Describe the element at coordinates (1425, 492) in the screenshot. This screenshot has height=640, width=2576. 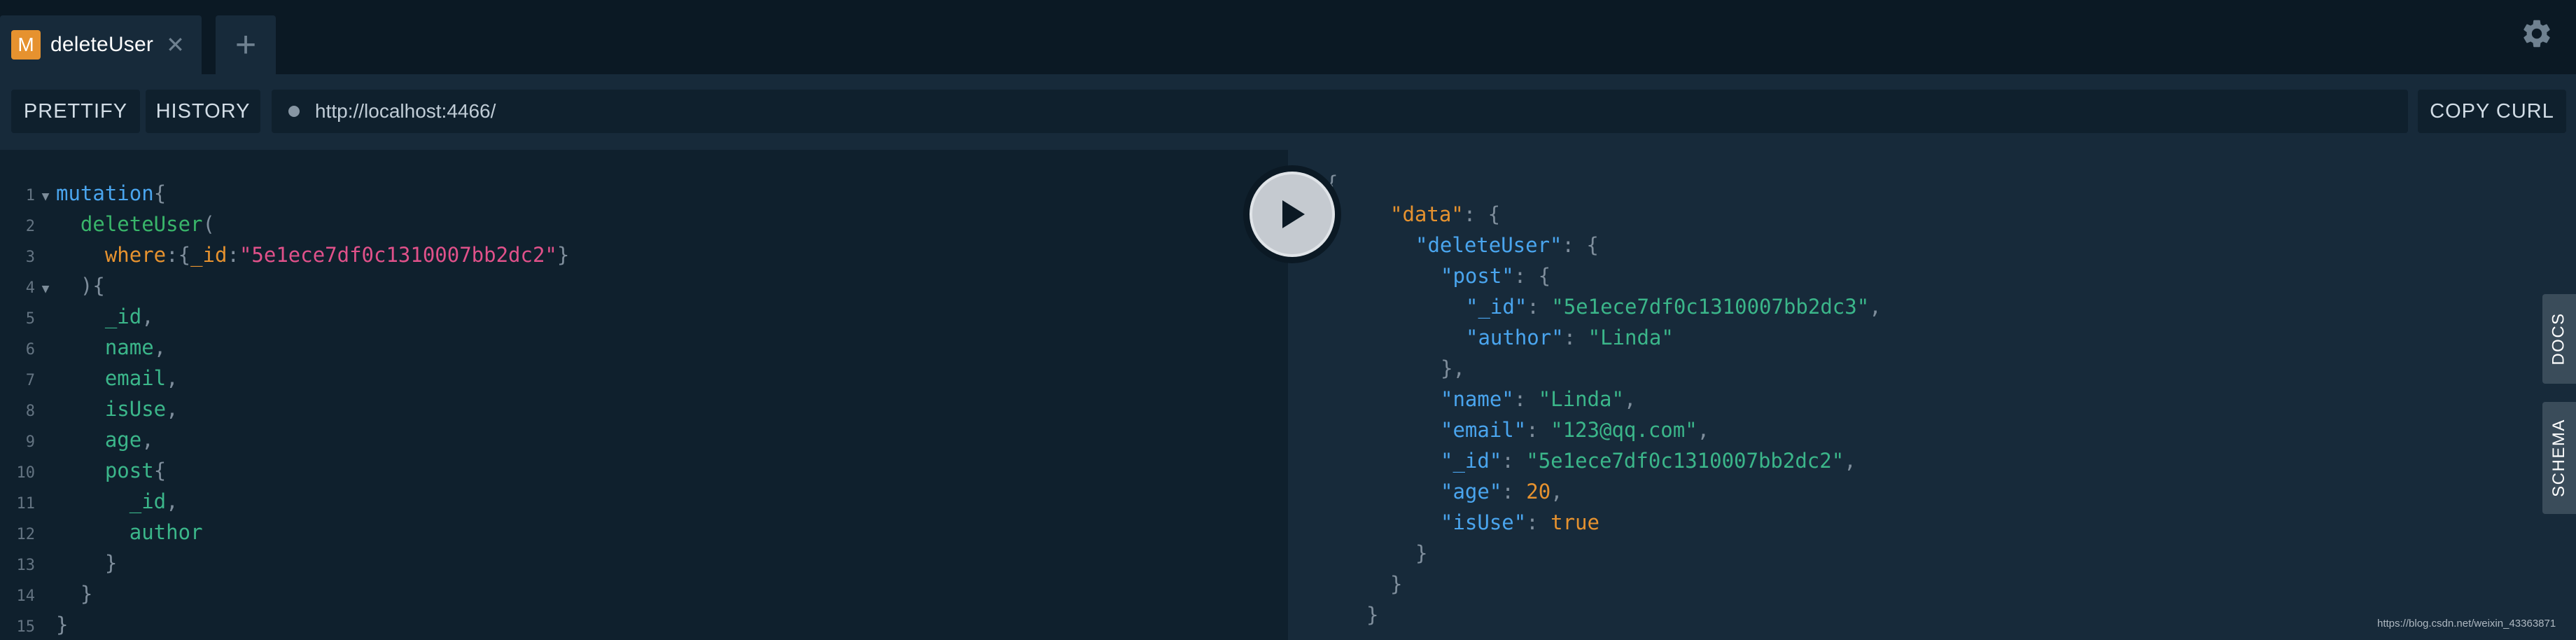
I see `result-line: "age": 20,` at that location.